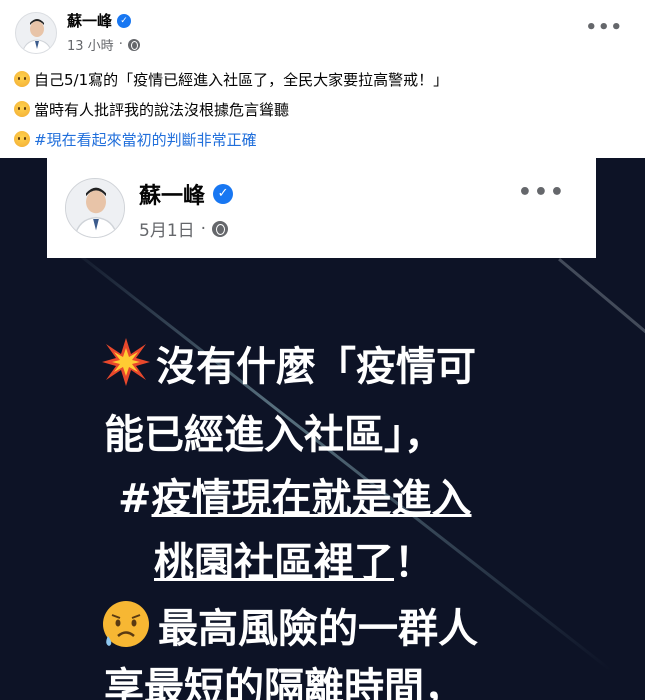 This screenshot has width=645, height=700. Describe the element at coordinates (318, 629) in the screenshot. I see `image-text: 最高風險的一群人` at that location.